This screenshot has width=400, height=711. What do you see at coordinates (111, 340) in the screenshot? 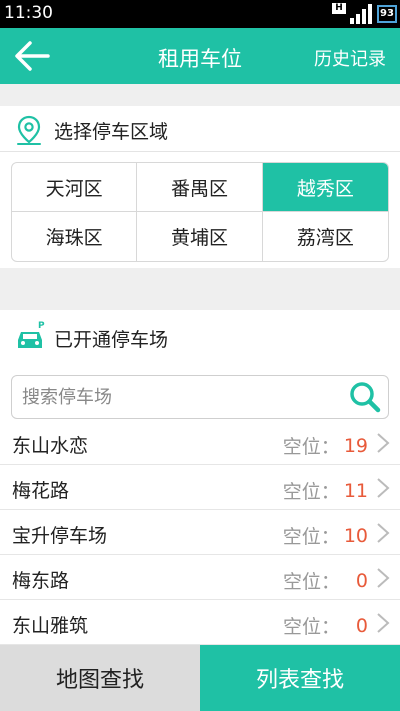
I see `lots-section-title: 已开通停车场` at bounding box center [111, 340].